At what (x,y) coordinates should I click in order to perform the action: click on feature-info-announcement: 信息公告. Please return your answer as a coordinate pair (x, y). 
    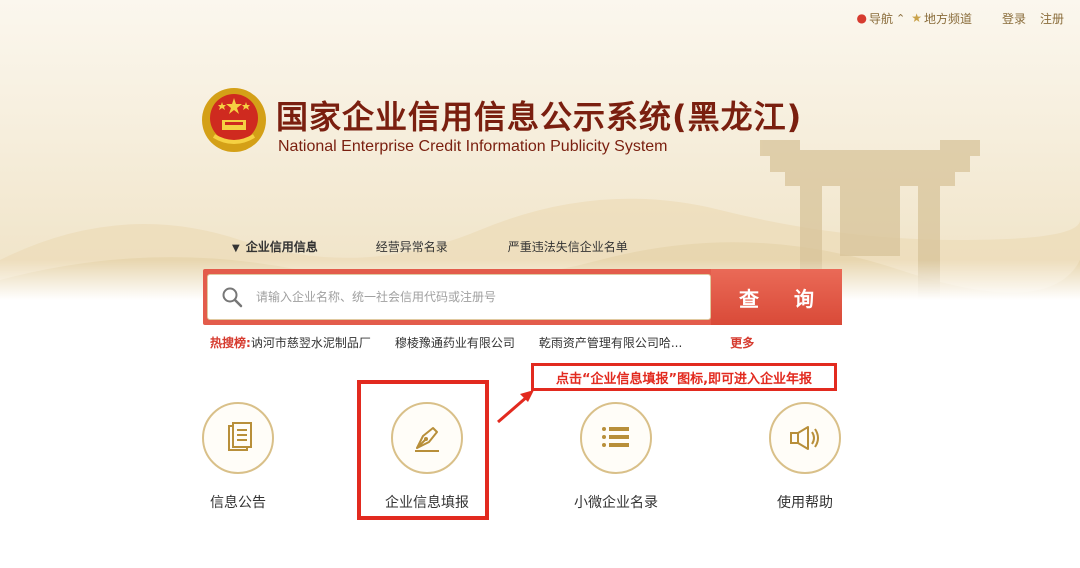
    Looking at the image, I should click on (238, 462).